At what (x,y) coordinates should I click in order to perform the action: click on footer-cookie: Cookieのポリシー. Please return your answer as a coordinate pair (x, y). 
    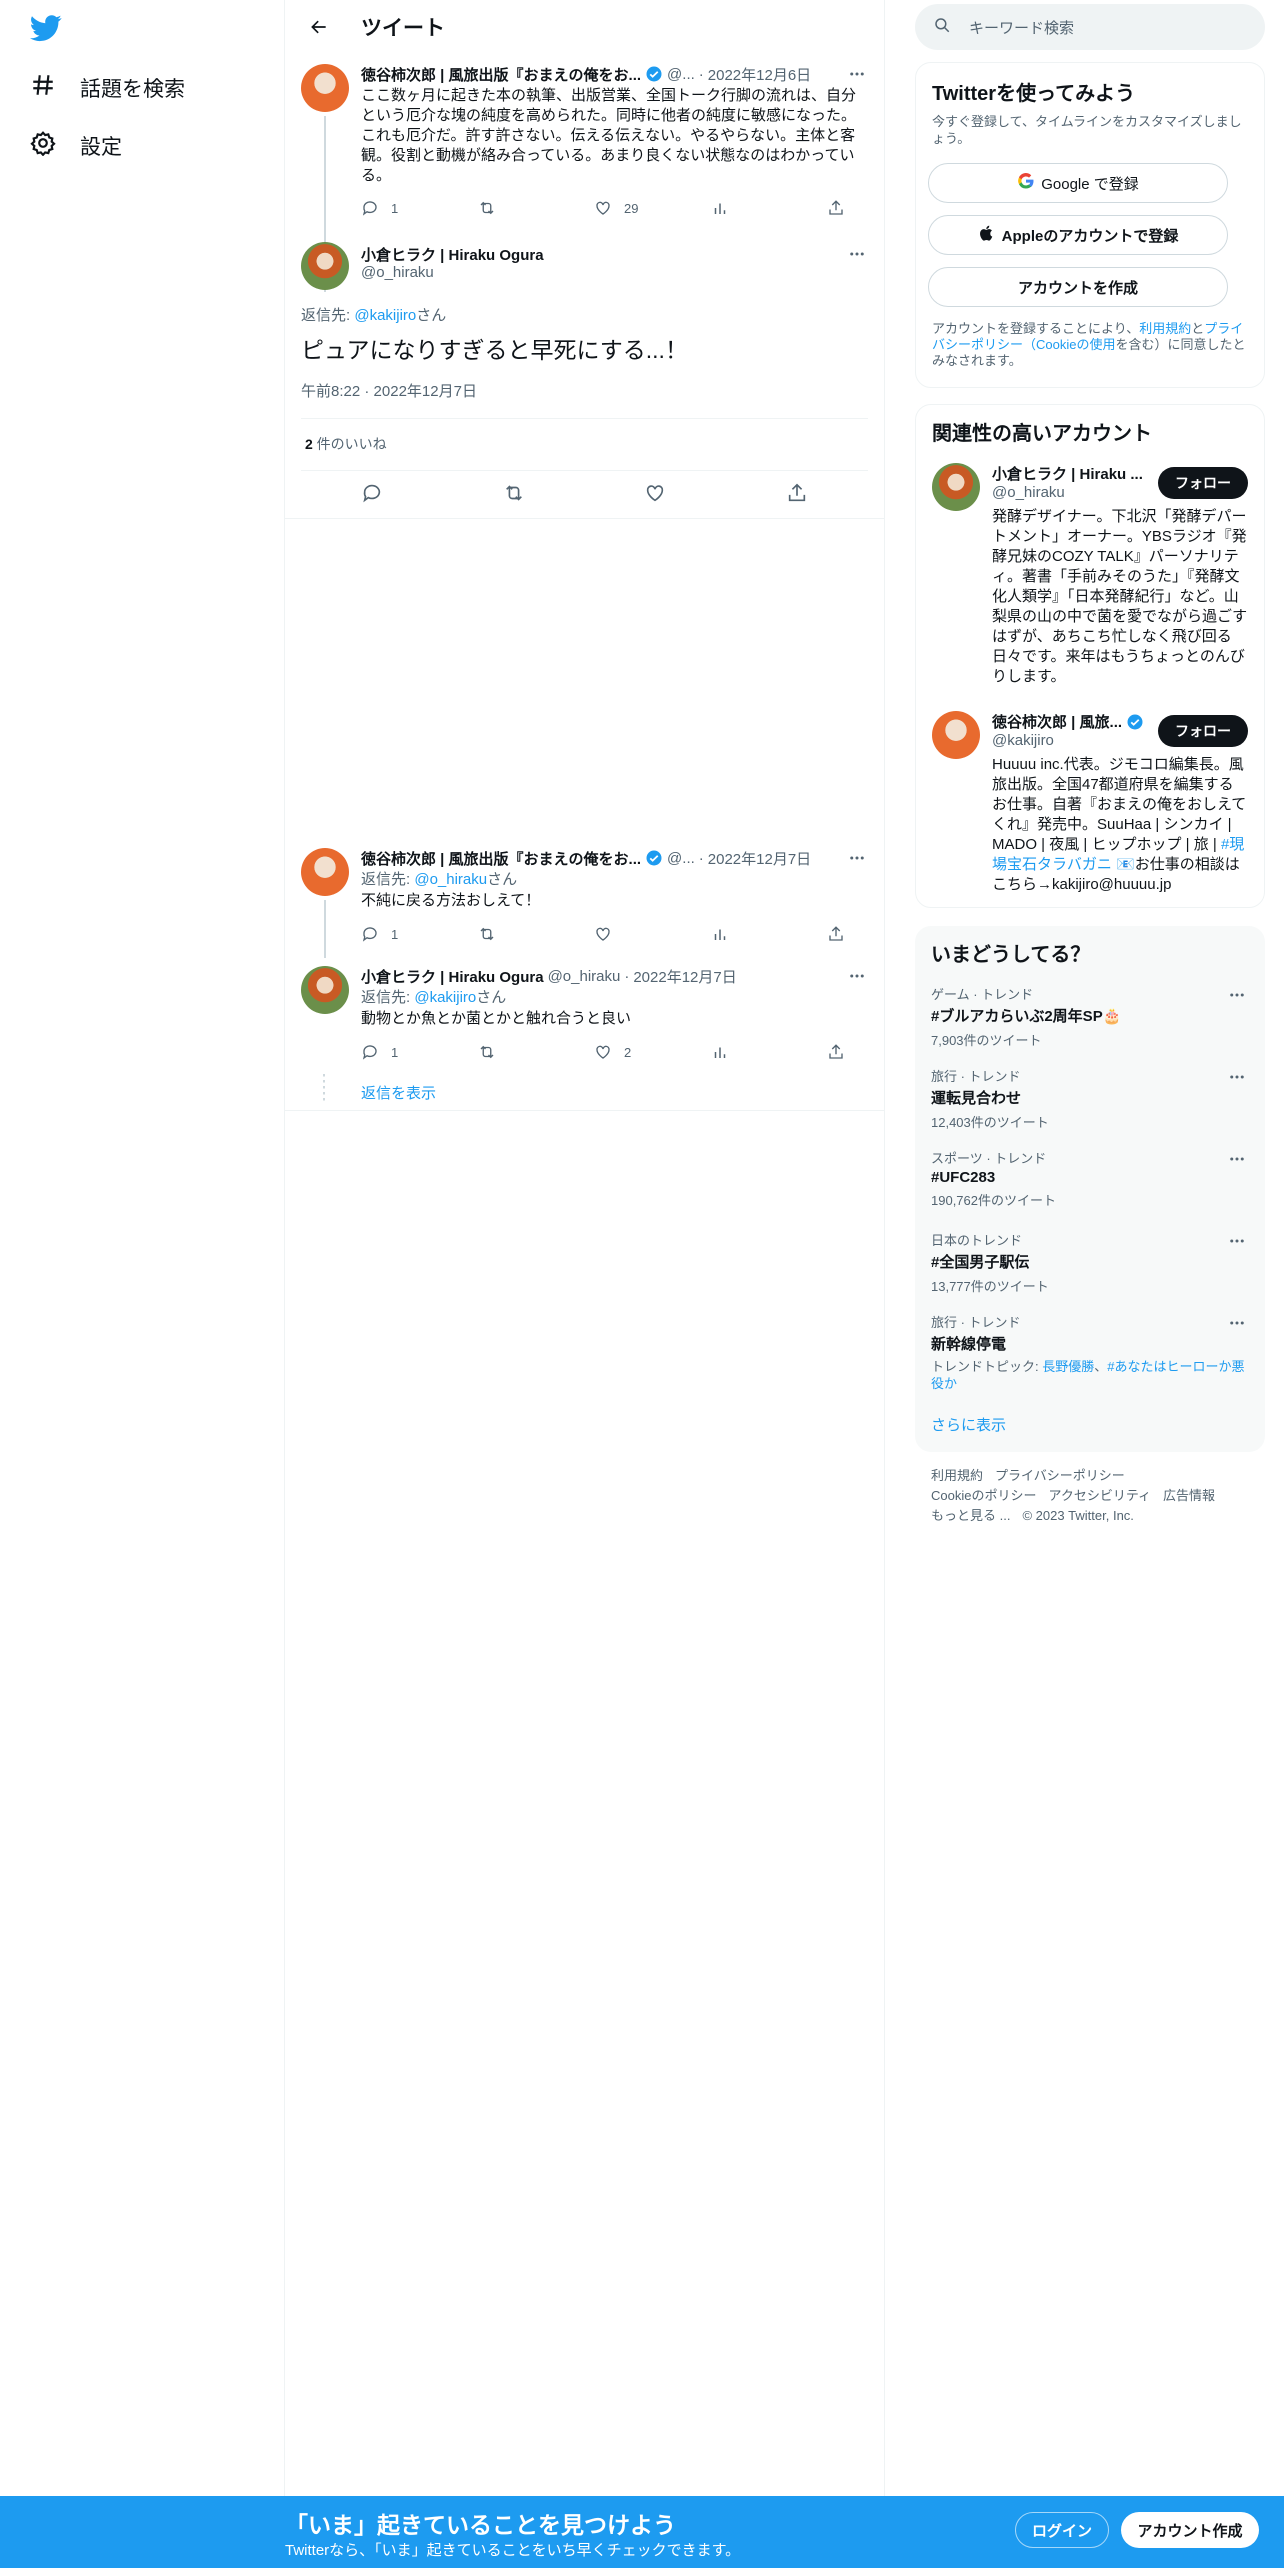
    Looking at the image, I should click on (983, 1495).